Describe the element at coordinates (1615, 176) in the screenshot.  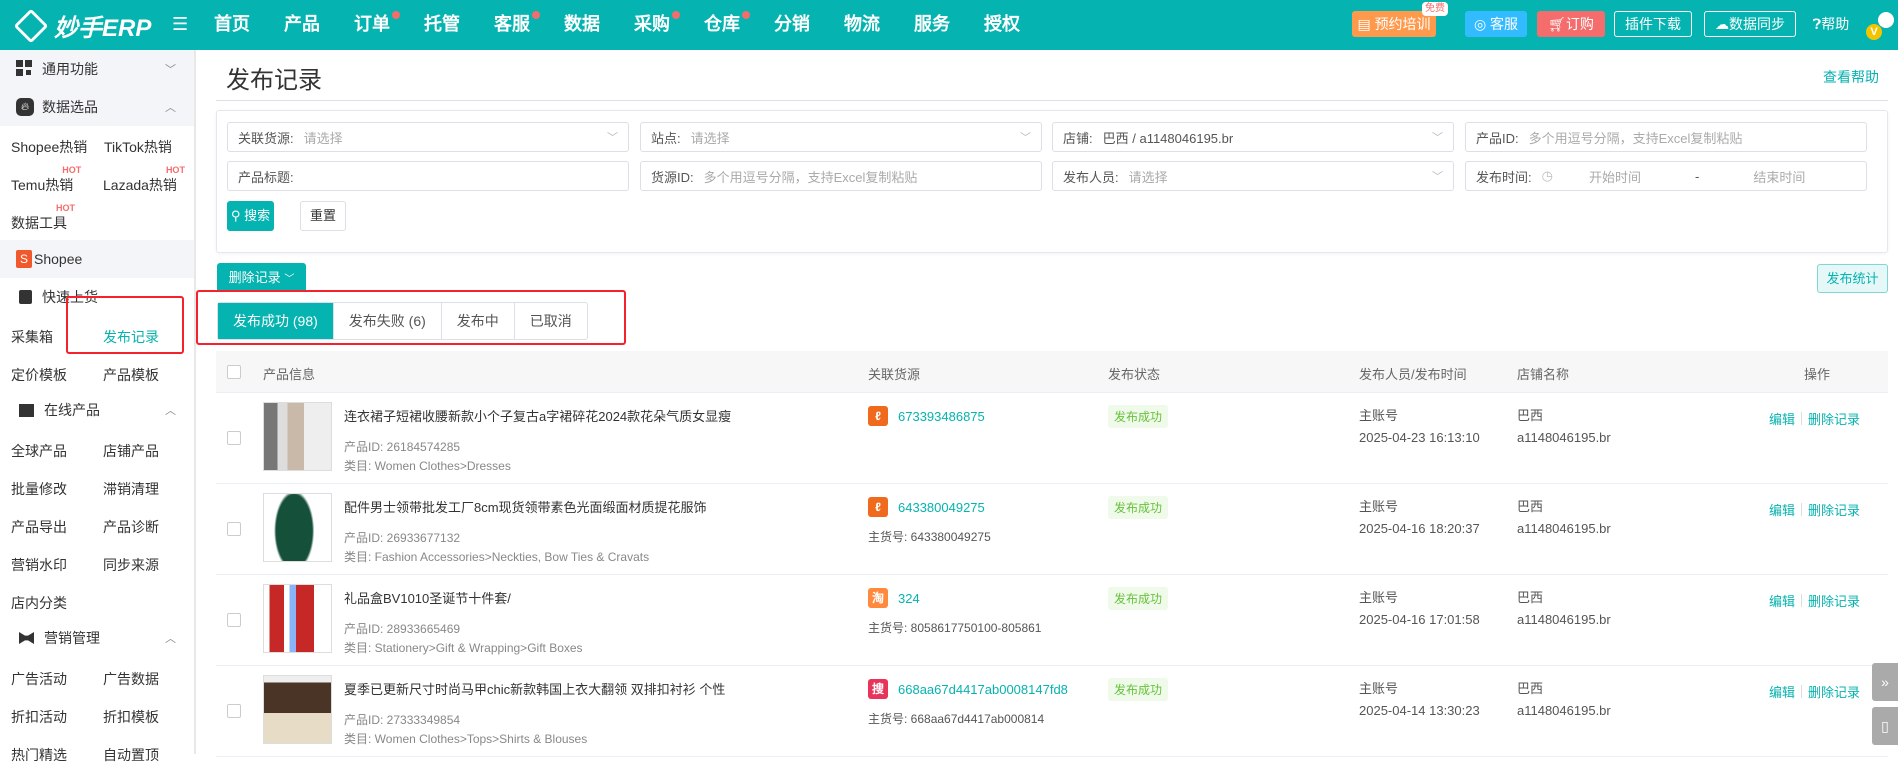
I see `start-time: 开始时间` at that location.